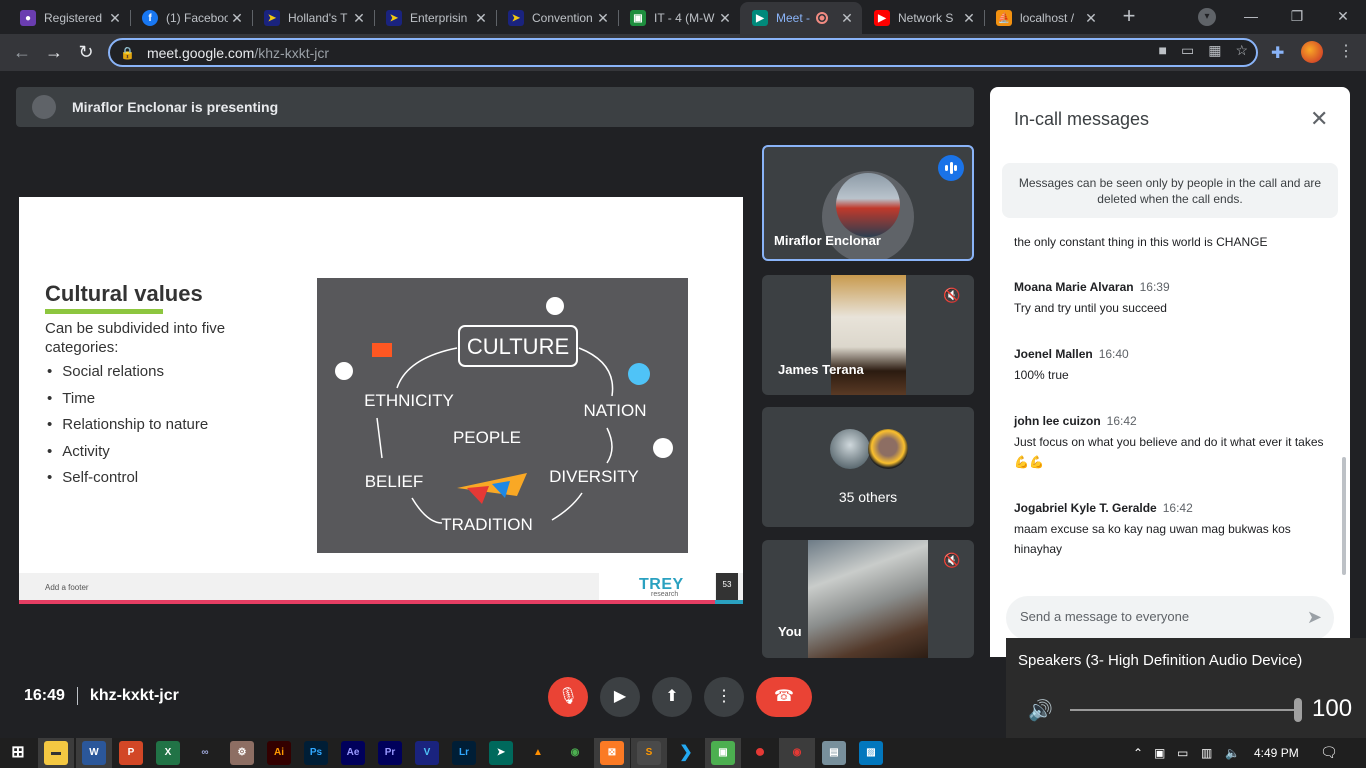 The image size is (1366, 768). I want to click on tray-overflow-icon: ⌃, so click(1138, 753).